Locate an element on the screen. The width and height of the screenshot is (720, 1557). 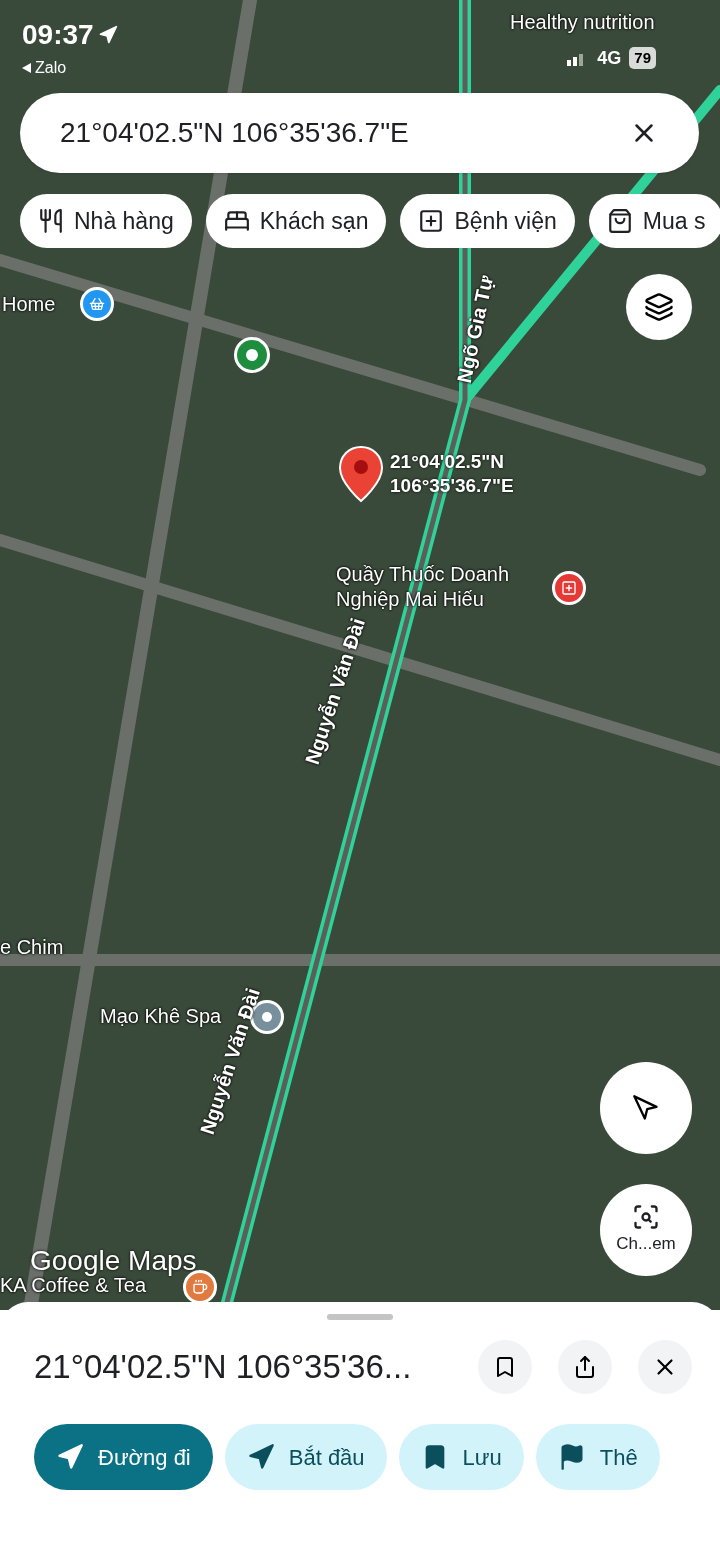
map-logo: Google Maps is located at coordinates (113, 1261).